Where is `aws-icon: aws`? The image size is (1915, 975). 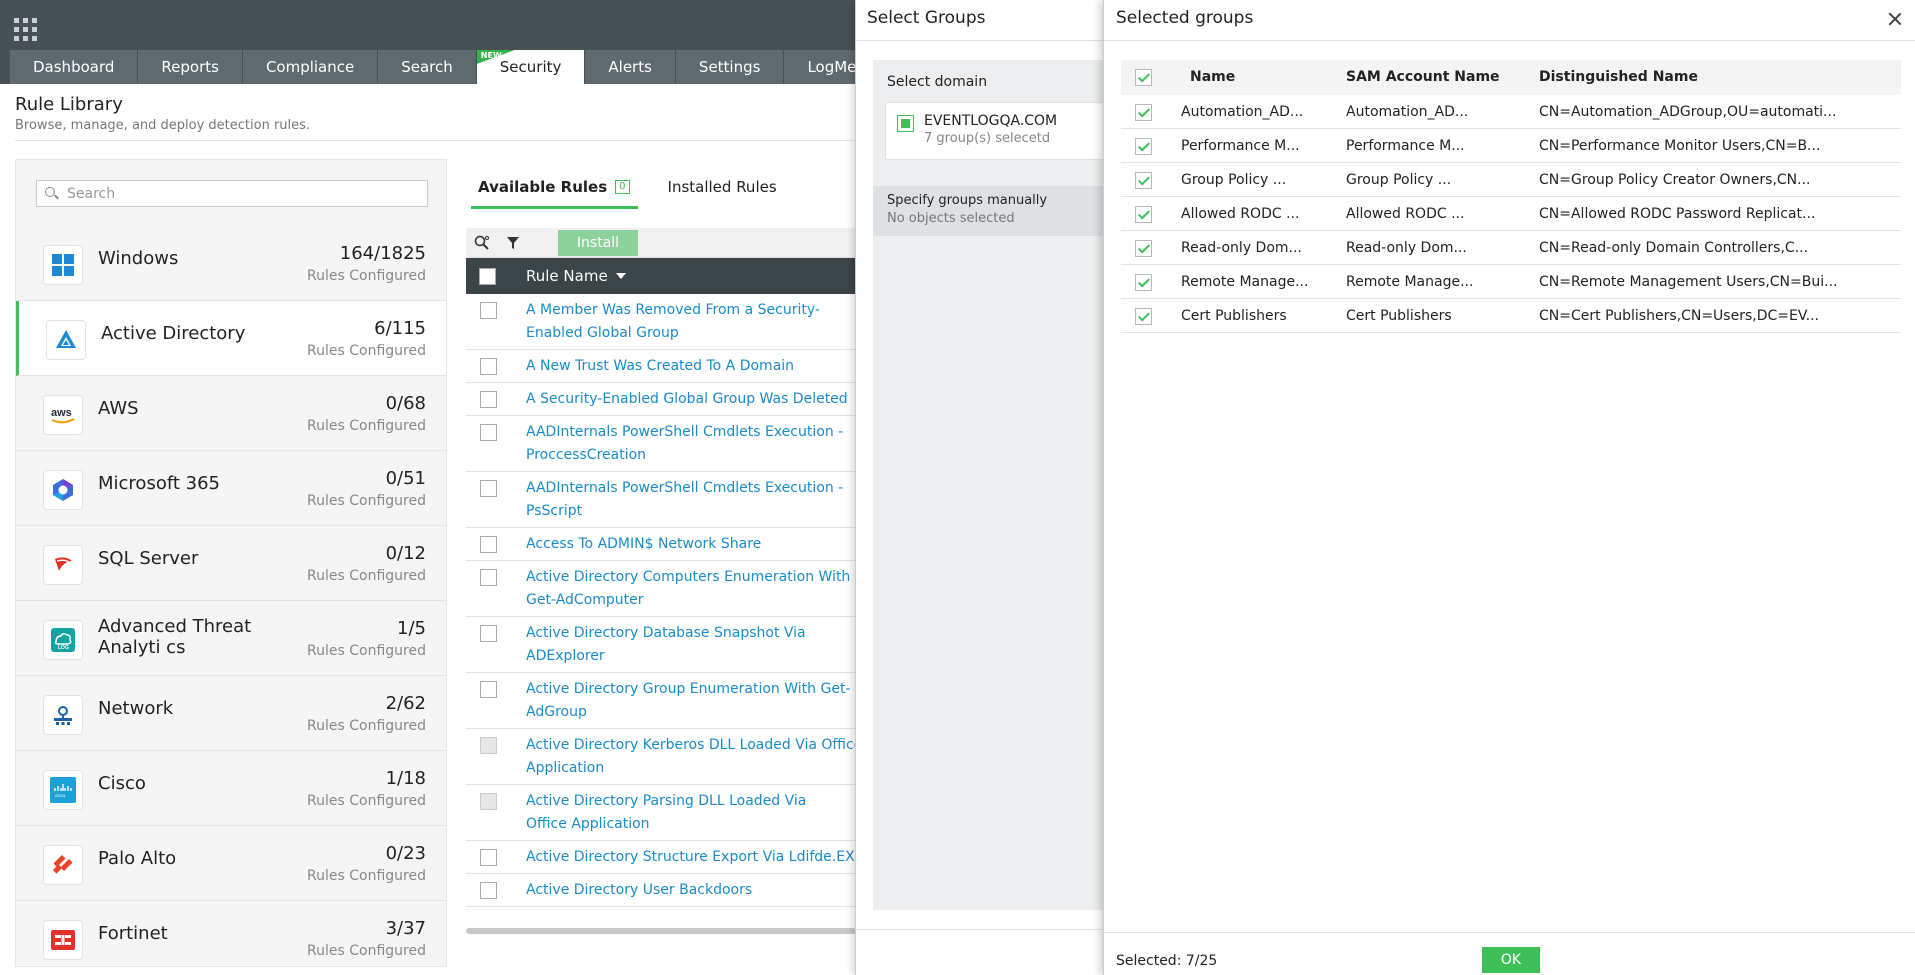
aws-icon: aws is located at coordinates (63, 415).